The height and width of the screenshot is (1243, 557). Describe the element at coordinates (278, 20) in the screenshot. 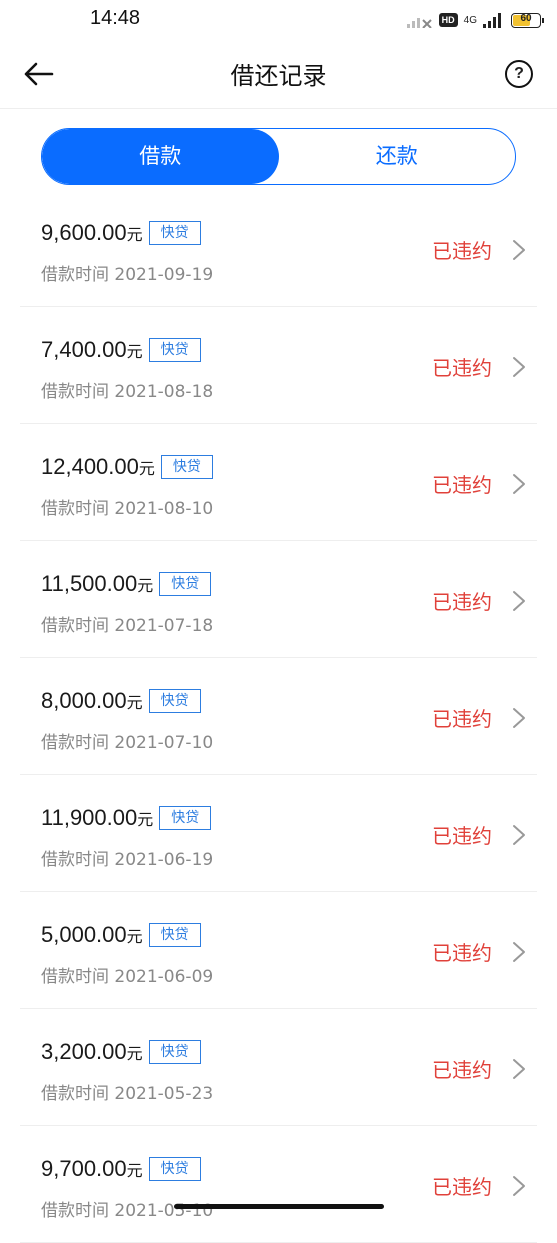

I see `status-bar: 14:48 HD 4G 60` at that location.